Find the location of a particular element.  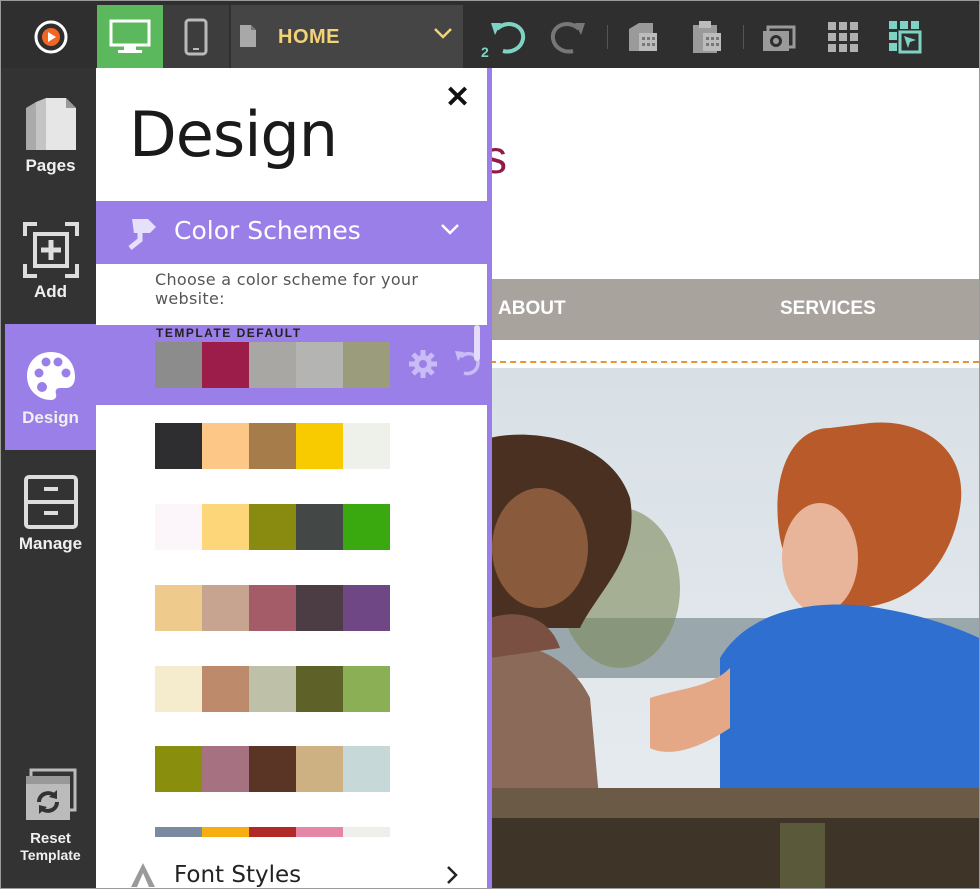

site-nav: ABOUT SERVICES is located at coordinates (734, 309).